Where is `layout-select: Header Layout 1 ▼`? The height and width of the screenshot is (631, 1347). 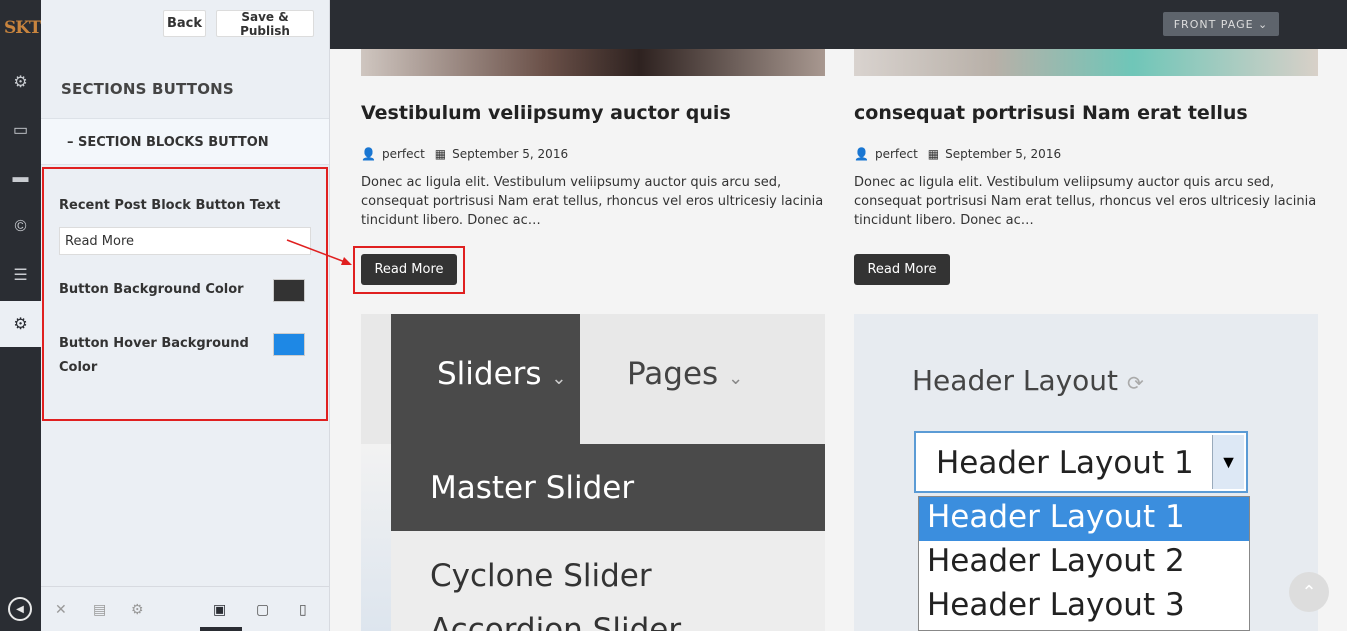 layout-select: Header Layout 1 ▼ is located at coordinates (1081, 462).